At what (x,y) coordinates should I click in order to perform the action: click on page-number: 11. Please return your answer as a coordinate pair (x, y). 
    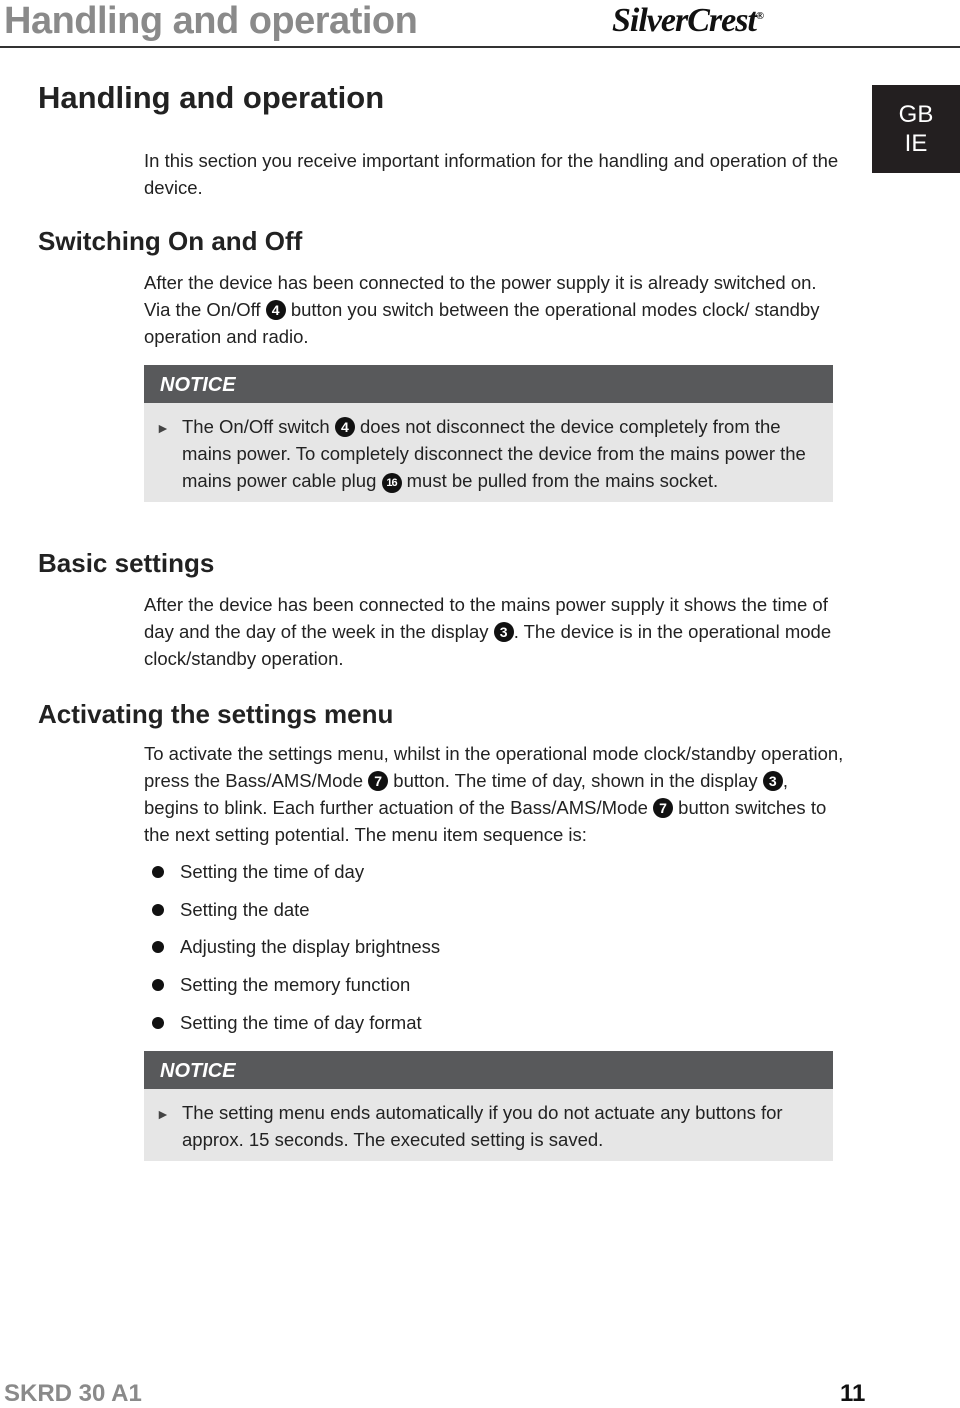
    Looking at the image, I should click on (853, 1393).